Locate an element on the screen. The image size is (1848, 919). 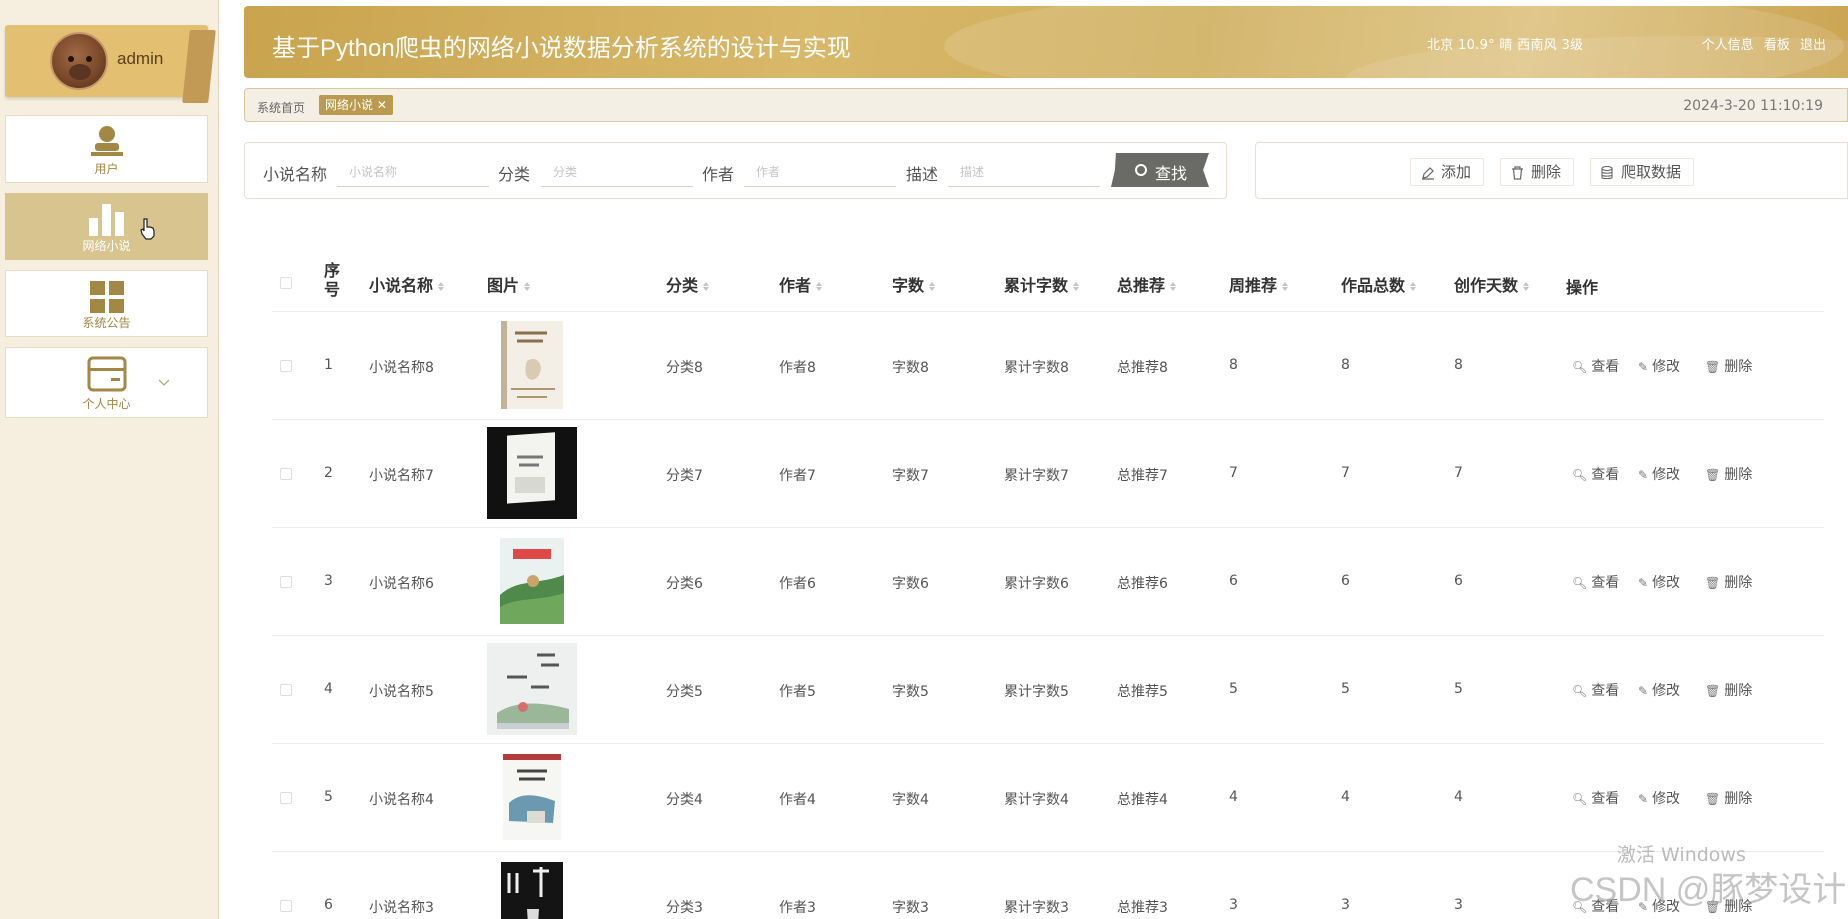
cell-category: 分类5 is located at coordinates (684, 692).